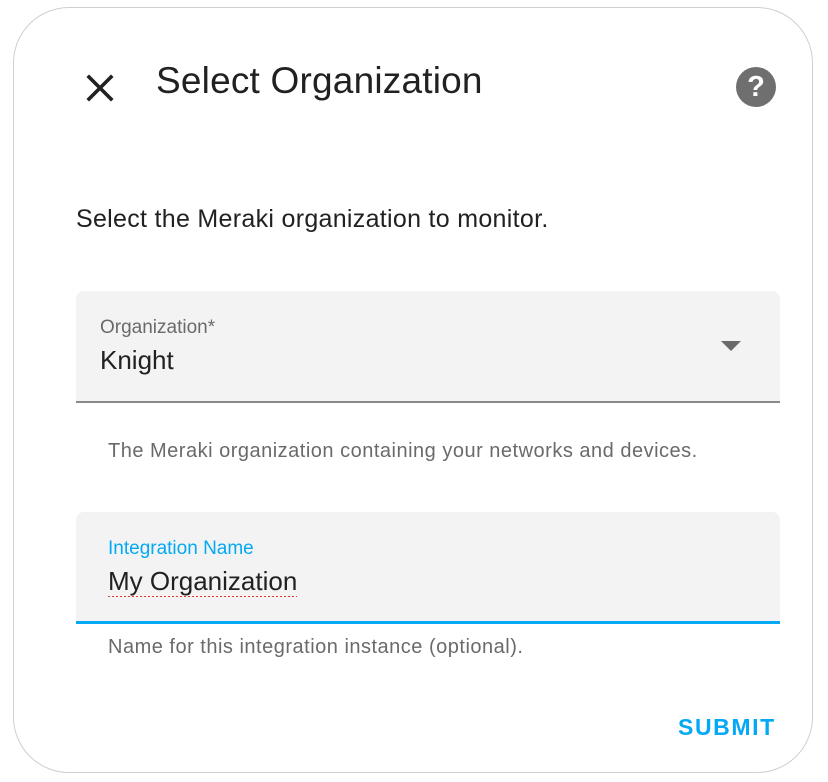 The width and height of the screenshot is (828, 782). I want to click on help-button: ?, so click(756, 87).